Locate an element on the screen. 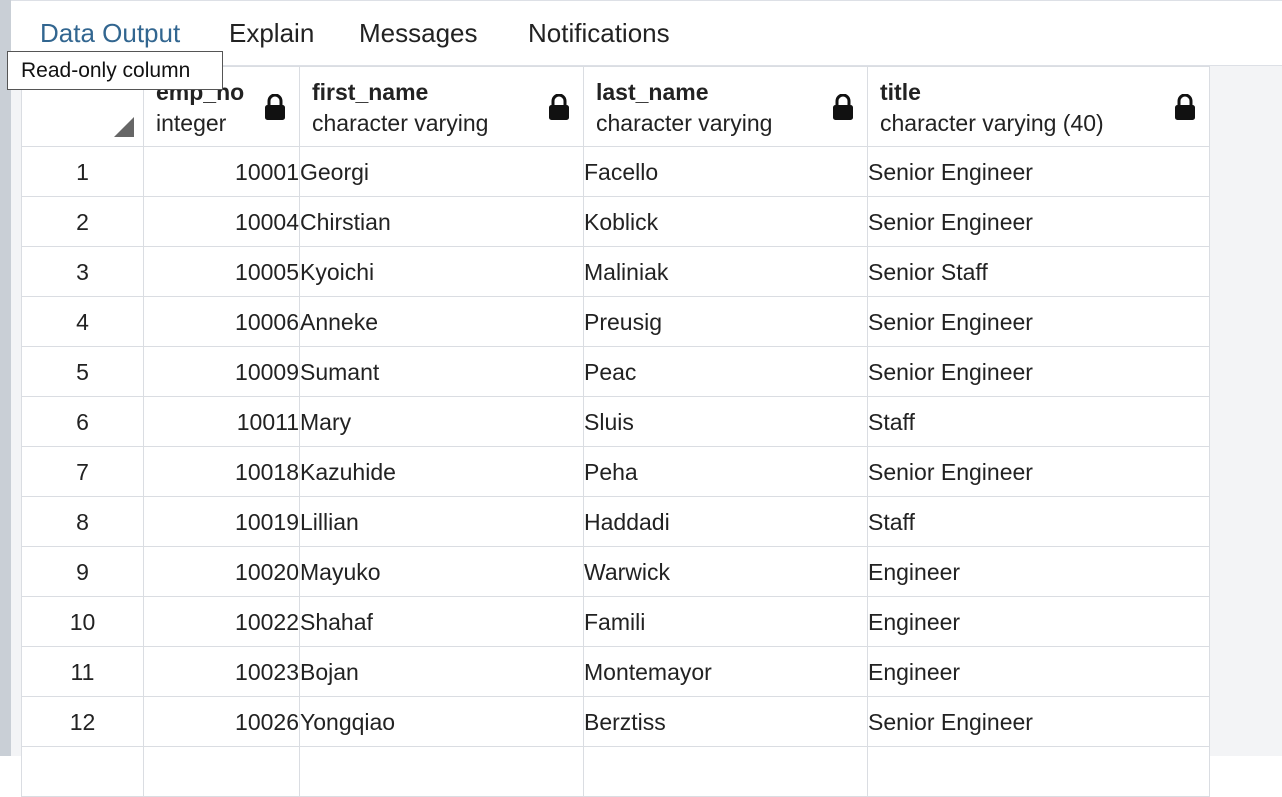 The height and width of the screenshot is (797, 1282). cell-emp-no: 10004 is located at coordinates (221, 221).